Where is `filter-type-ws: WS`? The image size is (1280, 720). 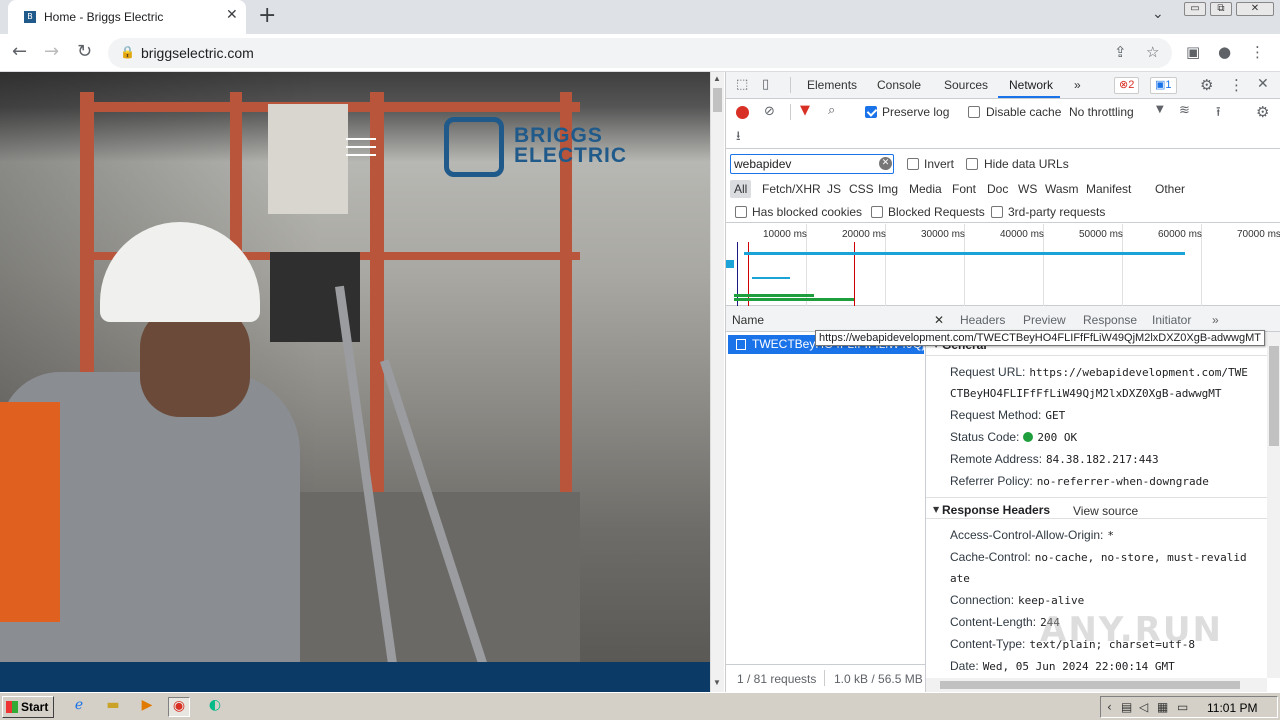 filter-type-ws: WS is located at coordinates (1027, 189).